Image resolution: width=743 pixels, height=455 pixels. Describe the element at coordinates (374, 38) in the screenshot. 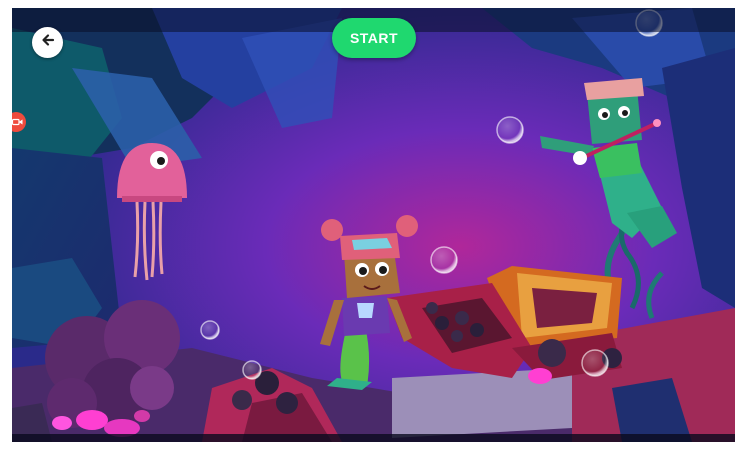

I see `start-button: START` at that location.